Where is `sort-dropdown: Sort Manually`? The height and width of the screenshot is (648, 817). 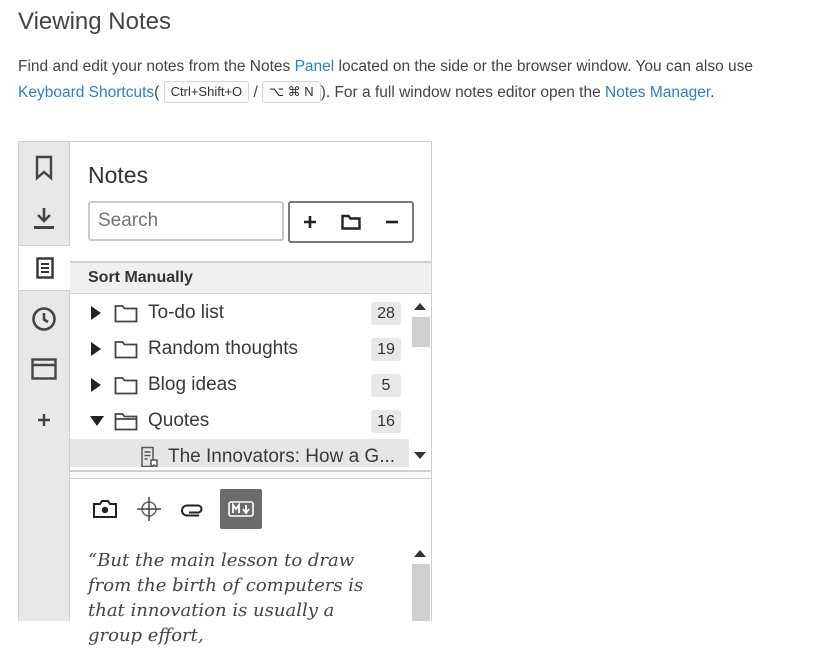 sort-dropdown: Sort Manually is located at coordinates (250, 277).